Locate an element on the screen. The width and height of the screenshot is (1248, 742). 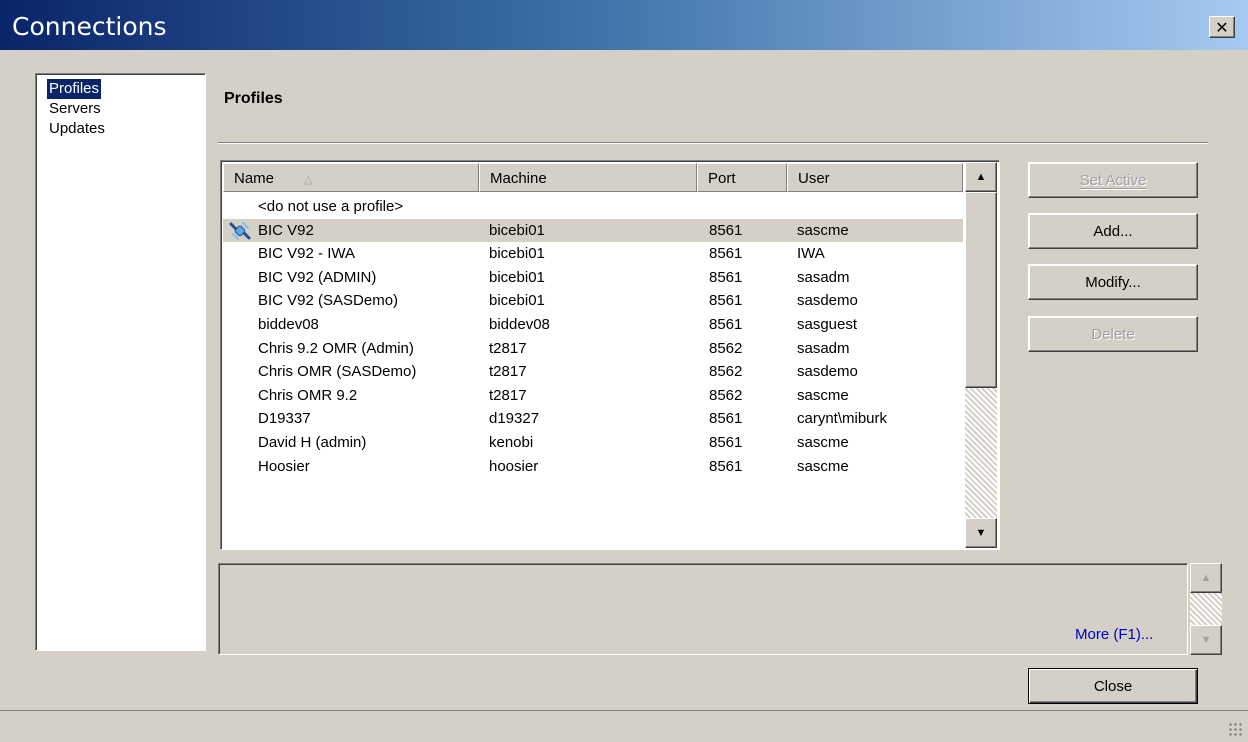
column-header-name-label: Name is located at coordinates (254, 178).